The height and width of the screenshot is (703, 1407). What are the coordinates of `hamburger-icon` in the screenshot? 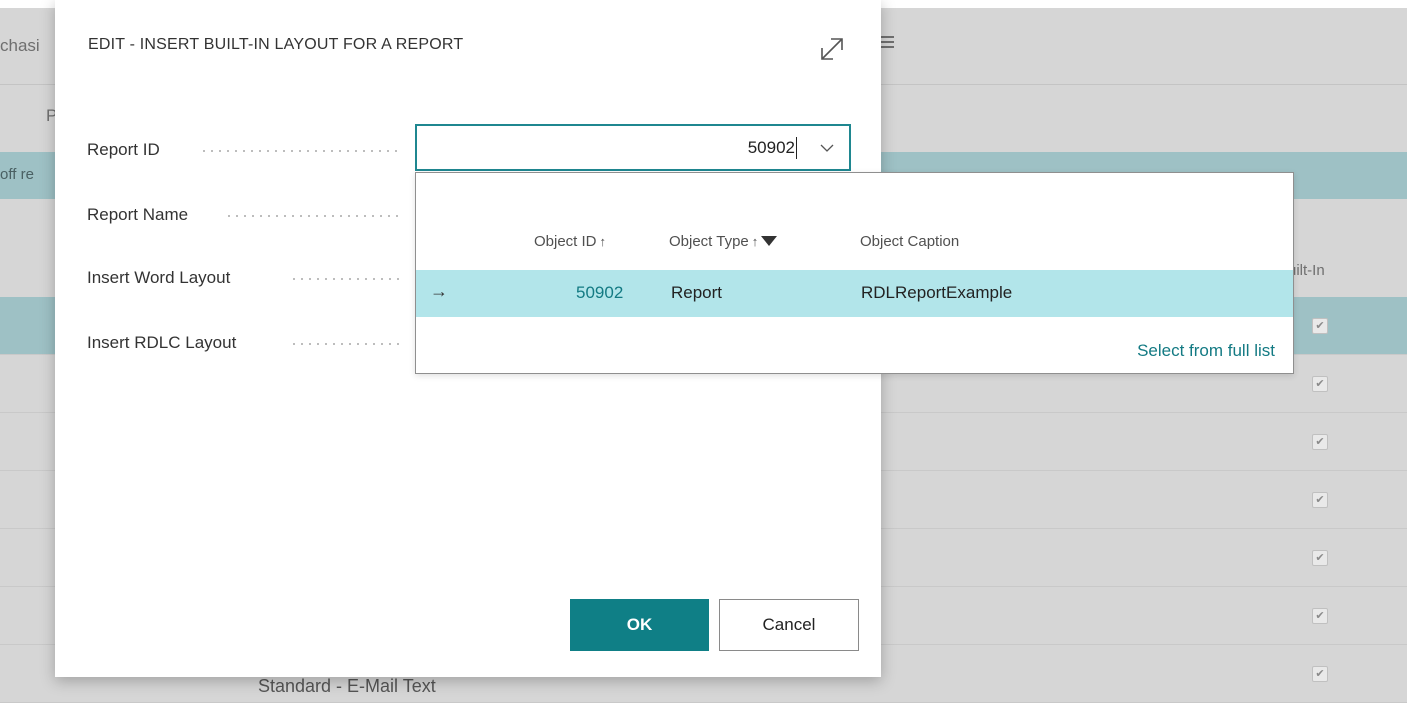 It's located at (887, 42).